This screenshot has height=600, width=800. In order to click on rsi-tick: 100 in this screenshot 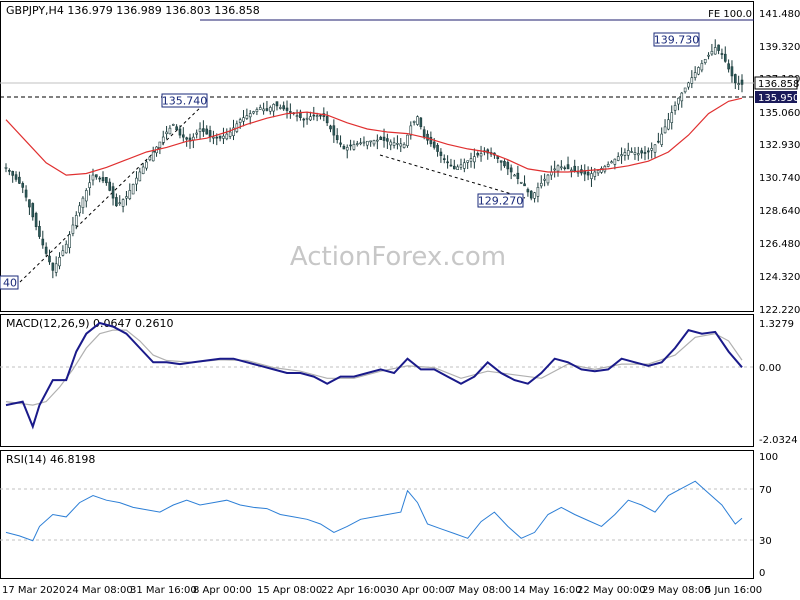, I will do `click(768, 457)`.